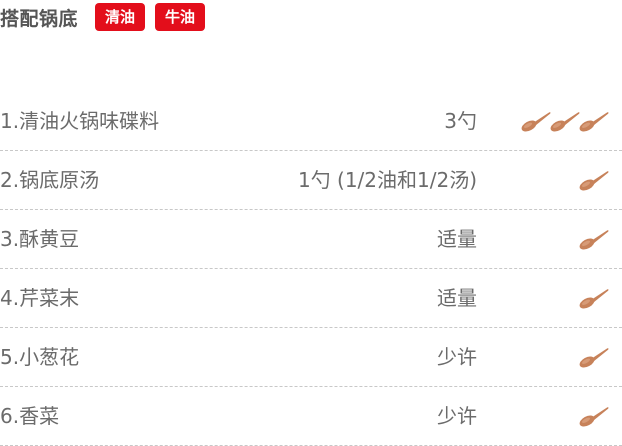  Describe the element at coordinates (39, 18) in the screenshot. I see `page-title: 搭配锅底` at that location.